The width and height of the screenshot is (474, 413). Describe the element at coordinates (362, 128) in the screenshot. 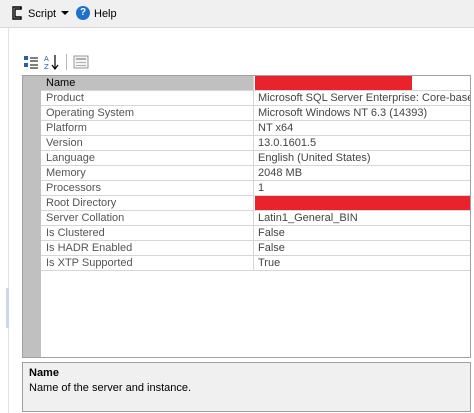

I see `property-value: NT x64` at that location.